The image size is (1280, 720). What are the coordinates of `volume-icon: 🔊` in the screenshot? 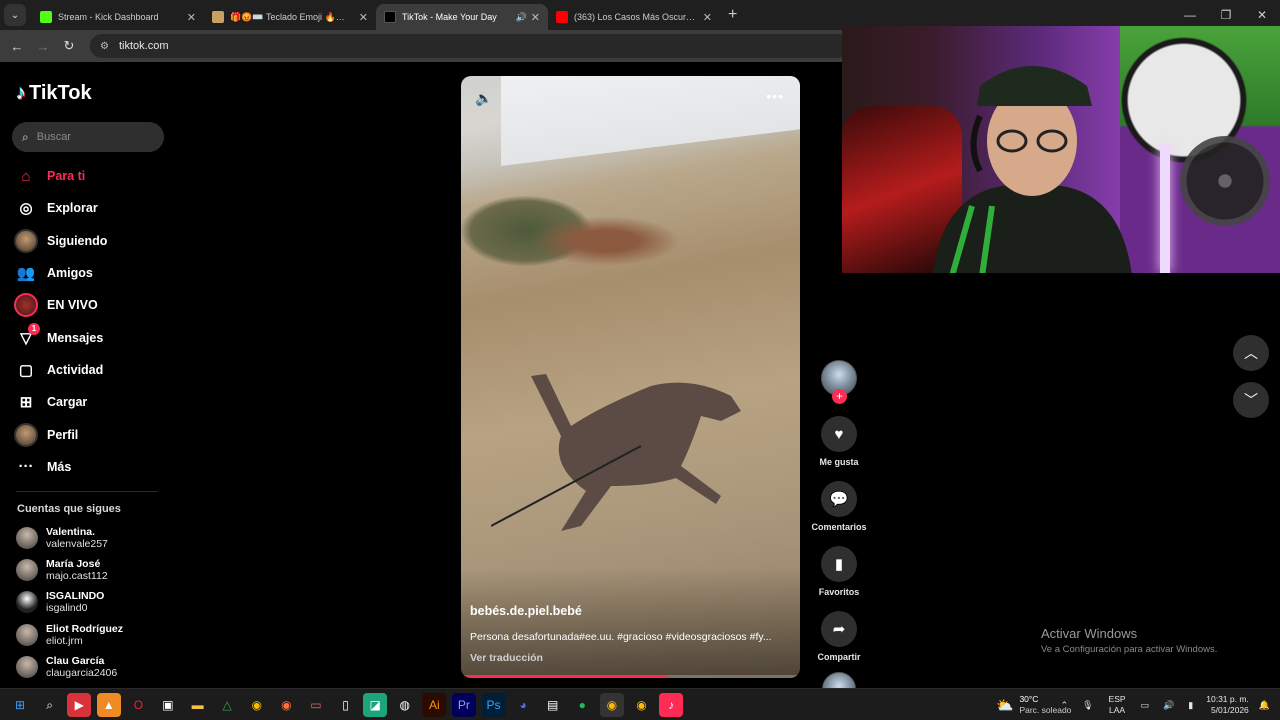 It's located at (1168, 705).